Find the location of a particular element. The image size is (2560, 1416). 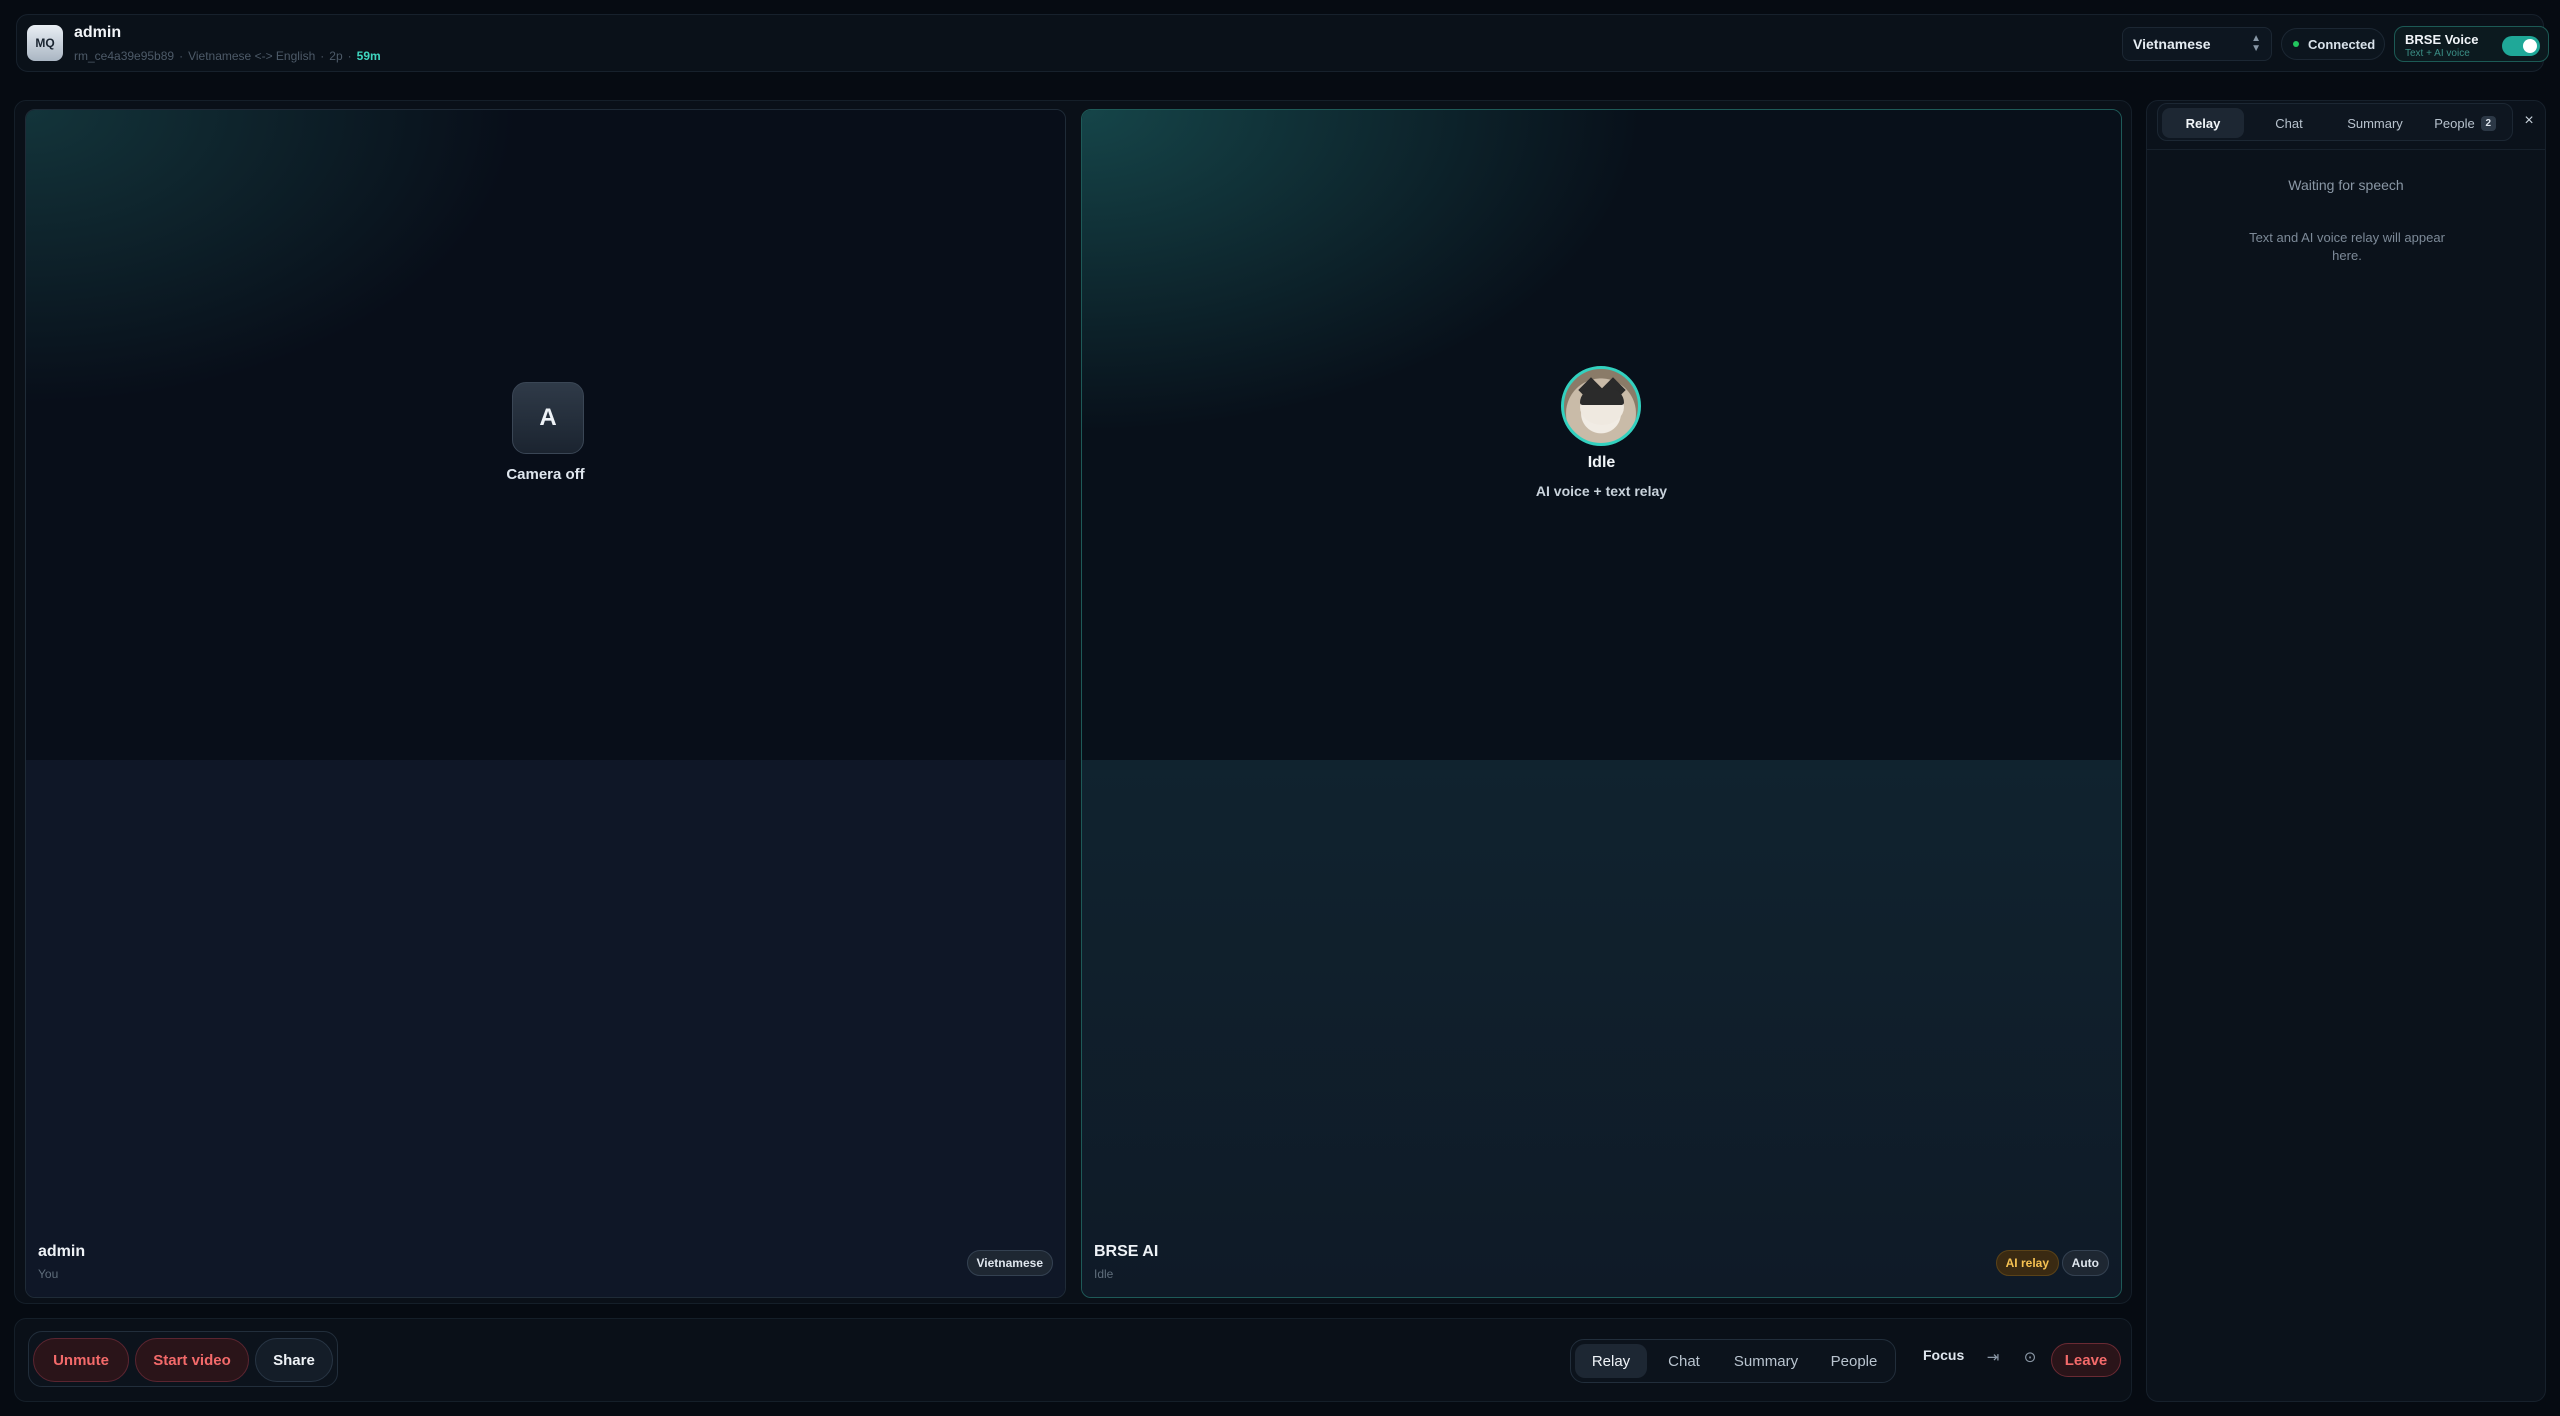

camera-status: Camera off is located at coordinates (545, 474).